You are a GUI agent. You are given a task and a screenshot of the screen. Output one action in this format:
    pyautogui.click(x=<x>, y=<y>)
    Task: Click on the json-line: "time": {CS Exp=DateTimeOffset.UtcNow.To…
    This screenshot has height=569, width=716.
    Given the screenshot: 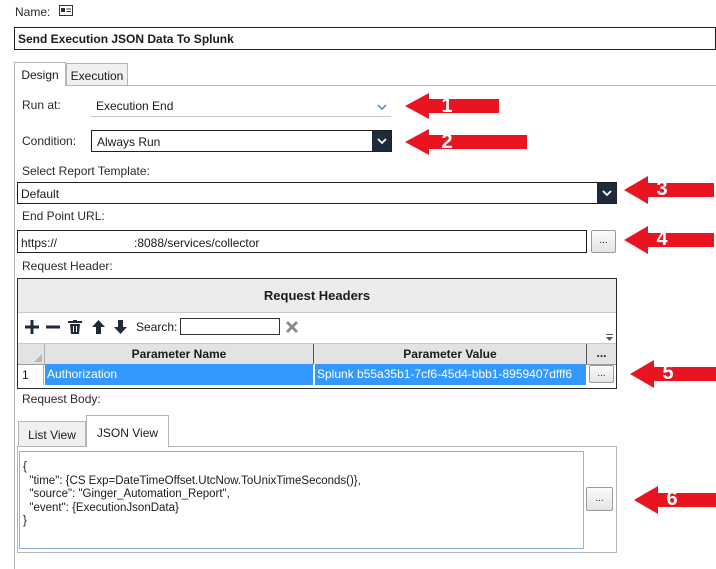 What is the action you would take?
    pyautogui.click(x=192, y=480)
    